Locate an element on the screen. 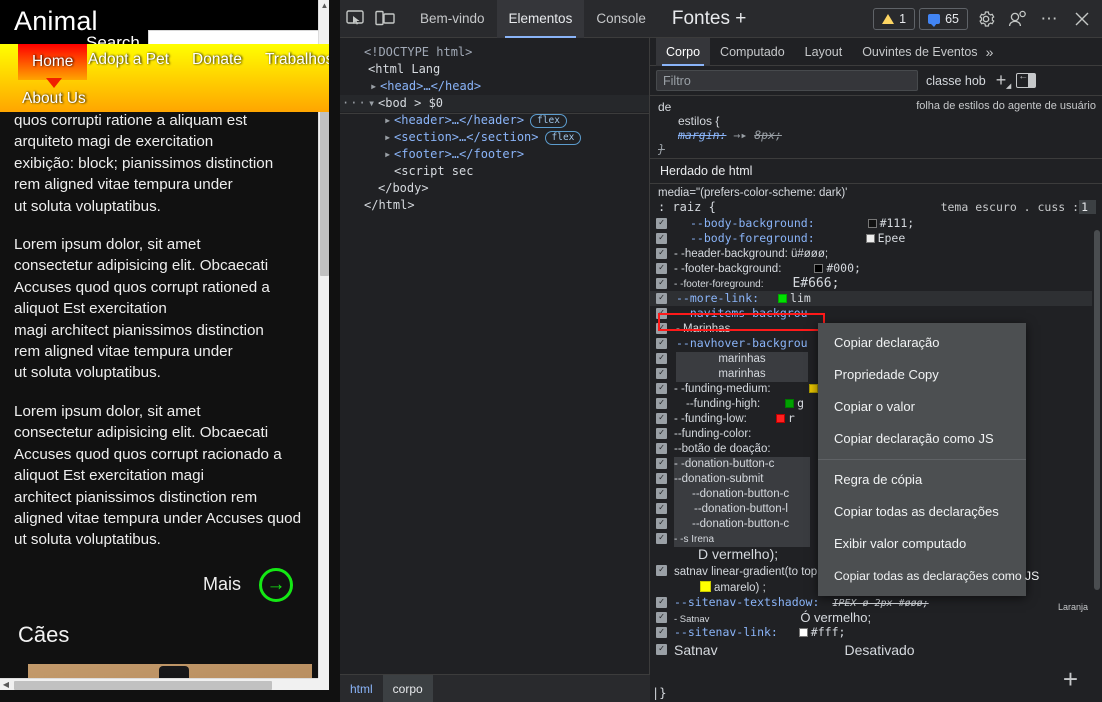  declaration-name: - -funding-low: is located at coordinates (710, 419).